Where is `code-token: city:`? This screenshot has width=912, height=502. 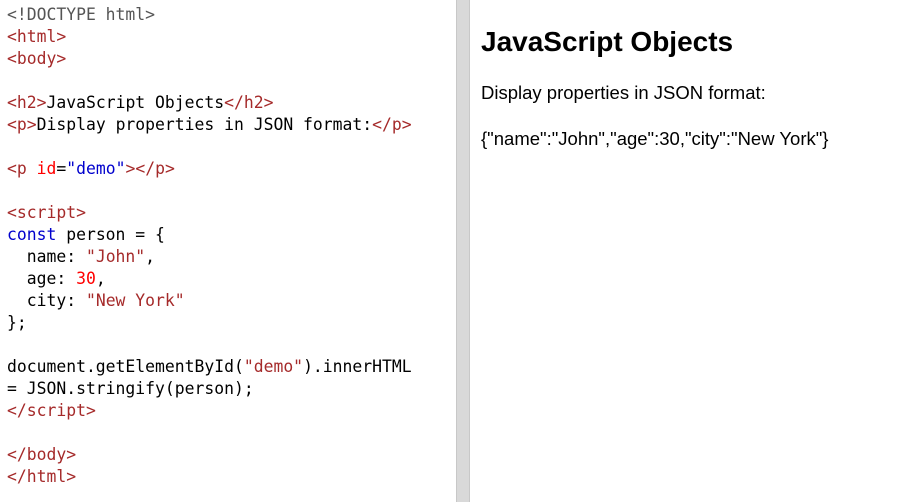 code-token: city: is located at coordinates (46, 300).